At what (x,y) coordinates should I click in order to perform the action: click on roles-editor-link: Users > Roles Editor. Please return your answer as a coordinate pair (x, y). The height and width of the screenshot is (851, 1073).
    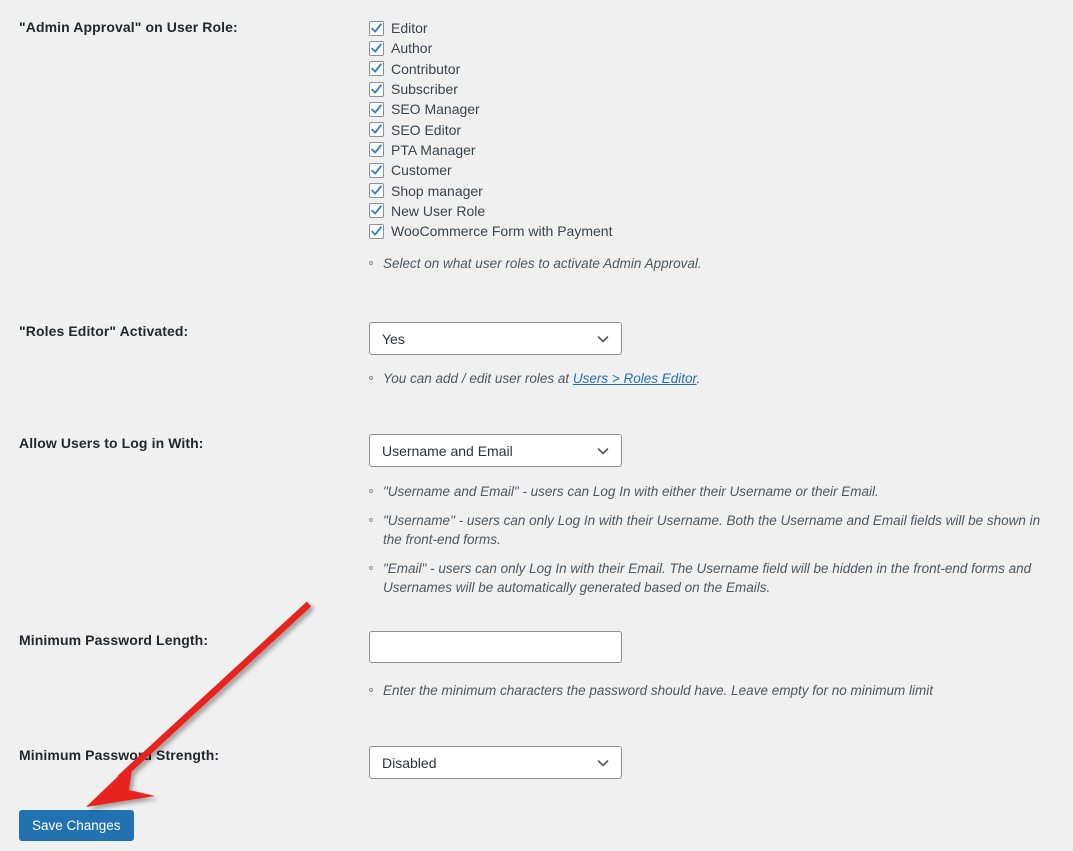
    Looking at the image, I should click on (635, 378).